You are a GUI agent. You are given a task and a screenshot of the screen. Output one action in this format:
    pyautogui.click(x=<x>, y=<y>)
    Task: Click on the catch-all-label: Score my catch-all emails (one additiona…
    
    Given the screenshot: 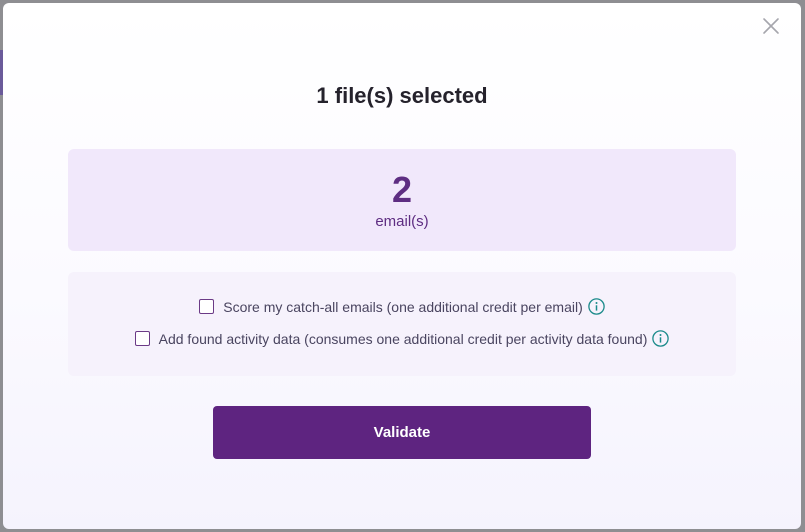 What is the action you would take?
    pyautogui.click(x=402, y=307)
    